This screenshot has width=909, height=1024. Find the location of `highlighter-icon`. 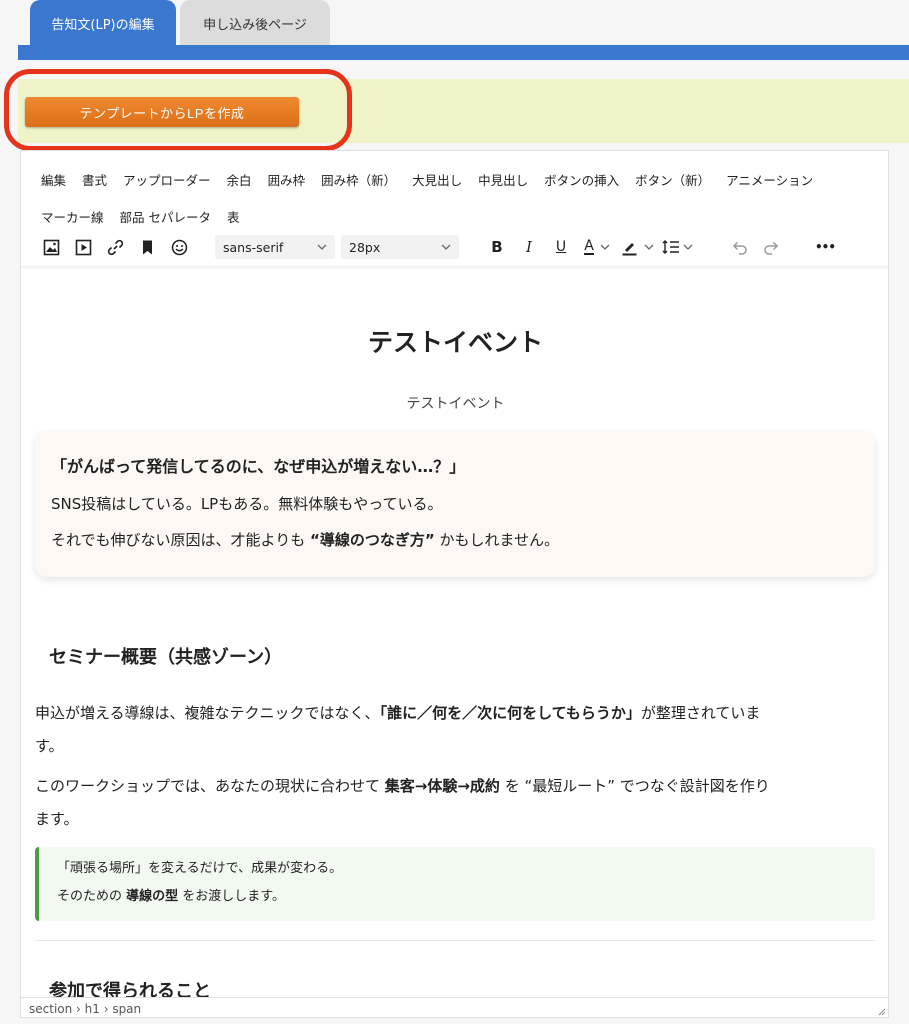

highlighter-icon is located at coordinates (629, 248).